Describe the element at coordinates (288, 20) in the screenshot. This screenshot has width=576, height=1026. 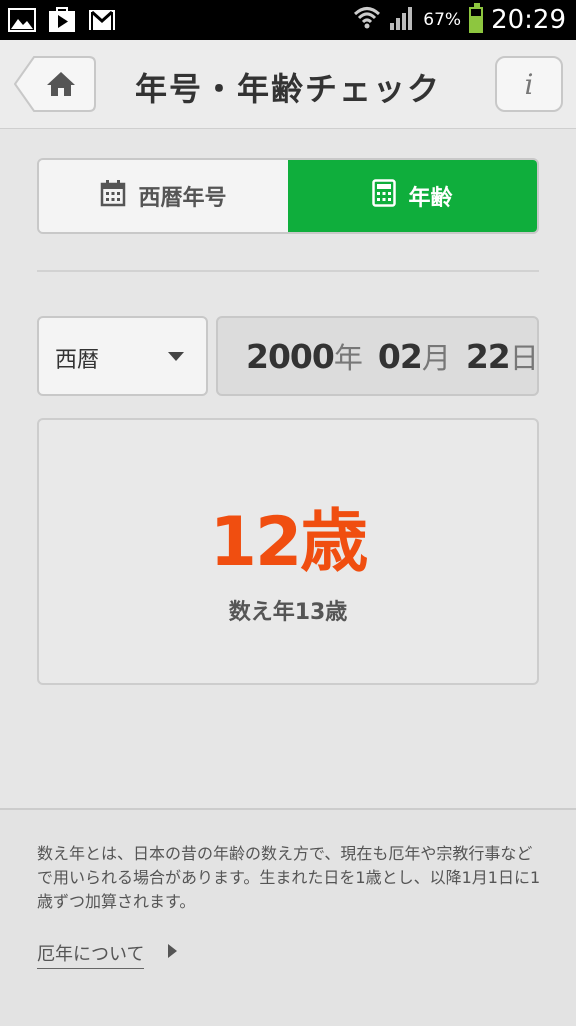
I see `status-bar: 67% 20:29` at that location.